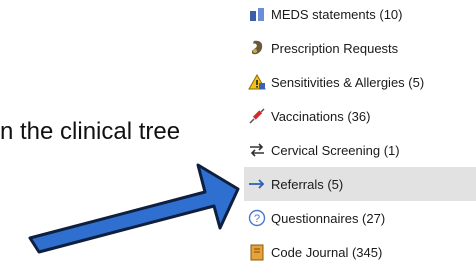 The width and height of the screenshot is (476, 264). I want to click on tree-item-meds-statements: MEDS statements (10), so click(360, 15).